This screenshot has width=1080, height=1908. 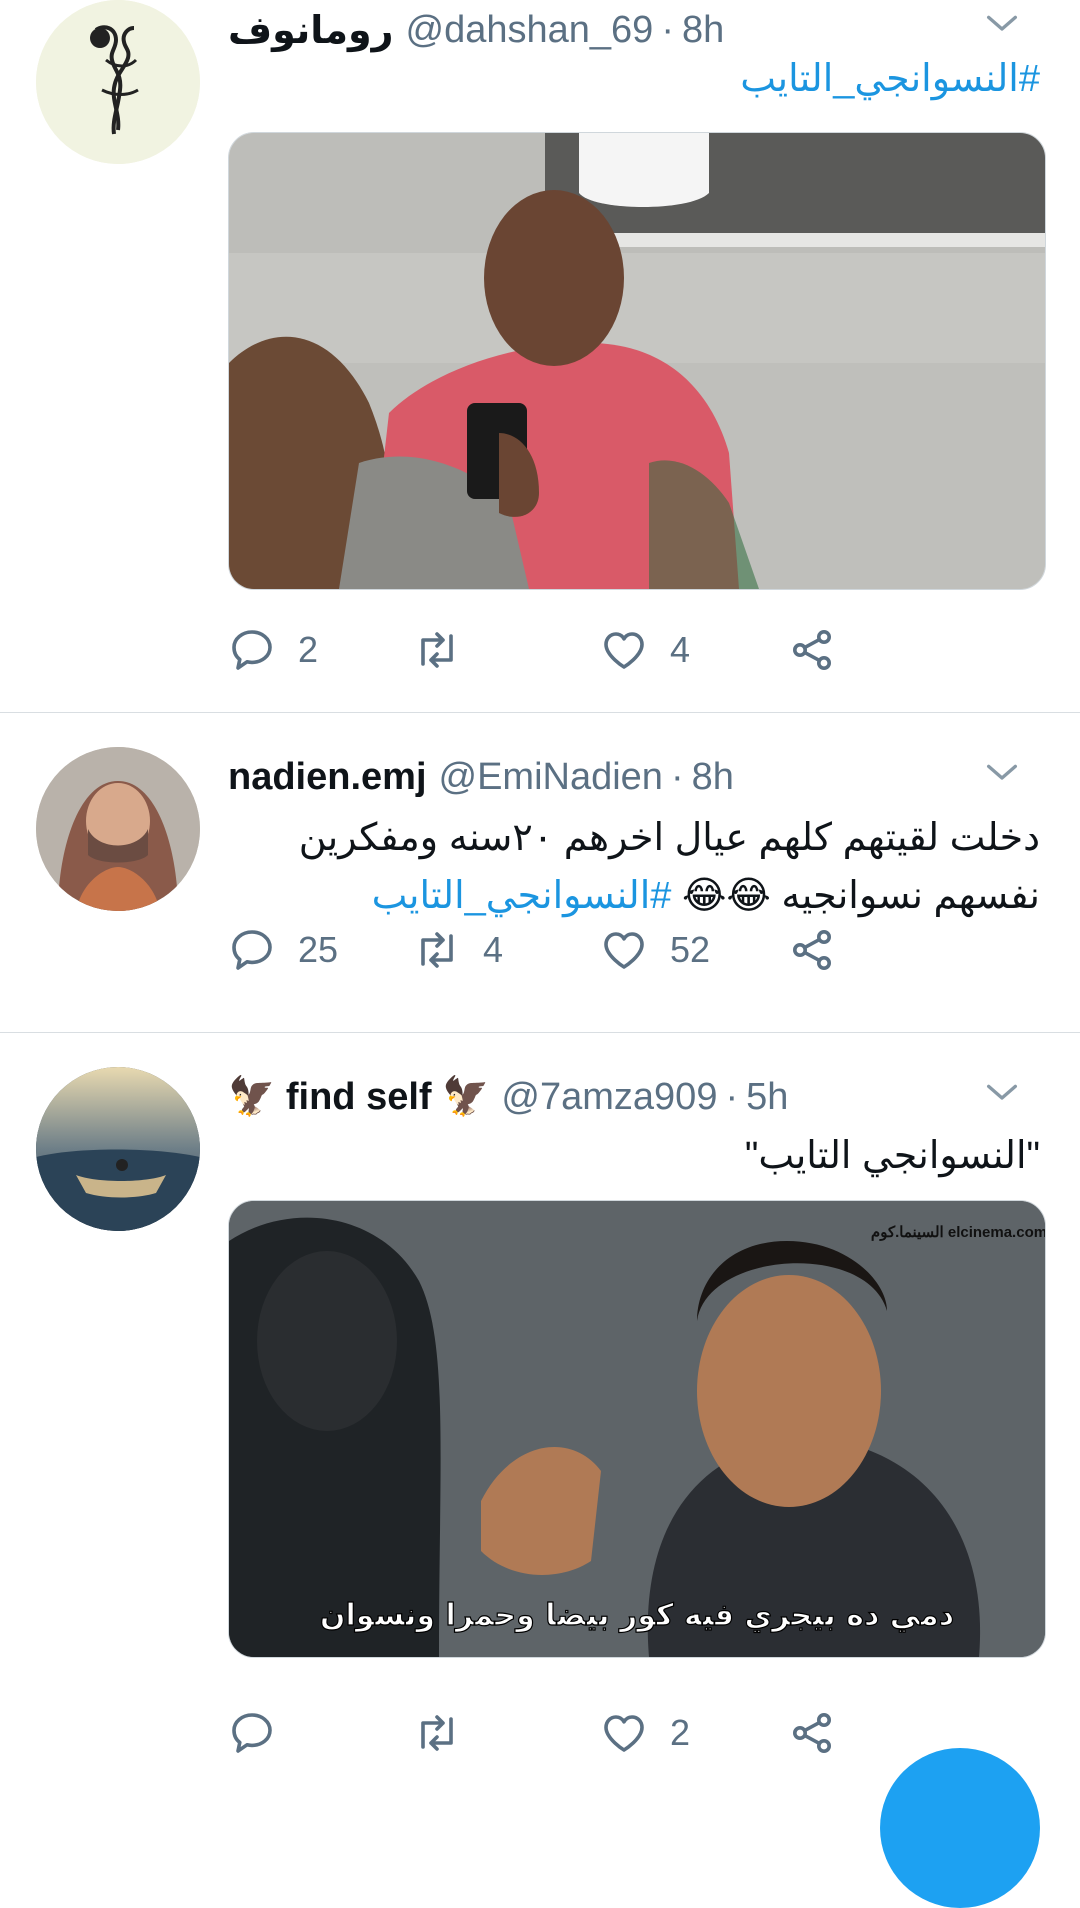 I want to click on tweet-text: "النسوانجي التايب", so click(x=892, y=1156).